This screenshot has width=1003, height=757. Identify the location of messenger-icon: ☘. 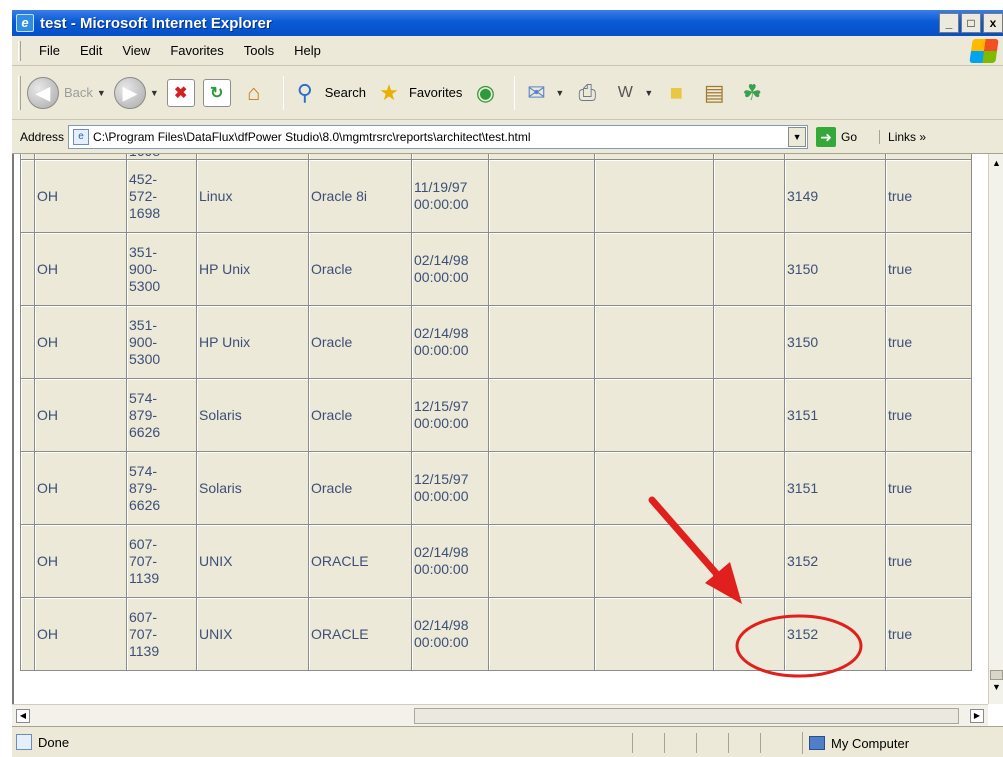
(752, 92).